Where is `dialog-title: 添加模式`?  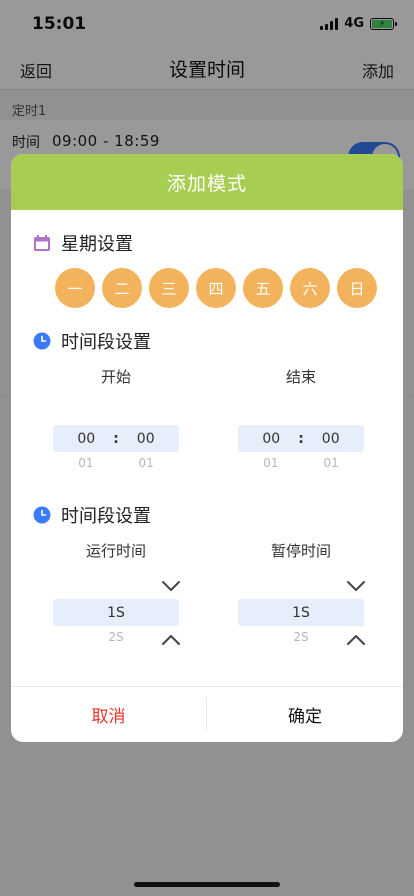
dialog-title: 添加模式 is located at coordinates (206, 183).